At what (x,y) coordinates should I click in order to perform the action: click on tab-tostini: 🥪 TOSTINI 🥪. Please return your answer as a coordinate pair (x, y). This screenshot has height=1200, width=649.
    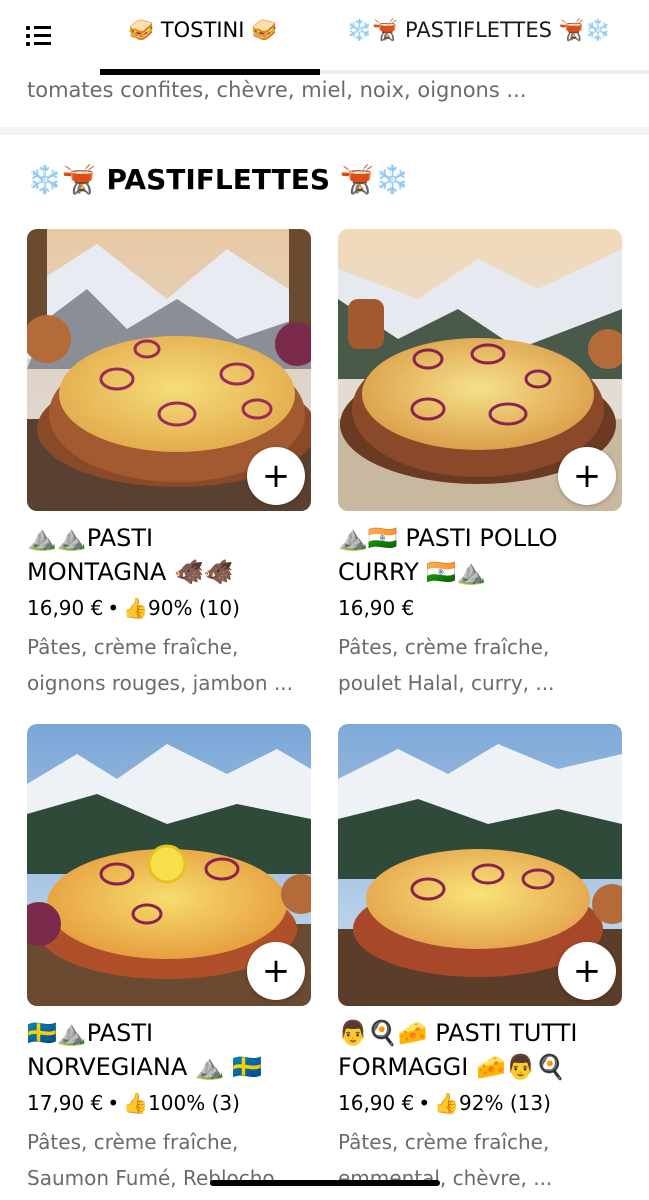
    Looking at the image, I should click on (202, 30).